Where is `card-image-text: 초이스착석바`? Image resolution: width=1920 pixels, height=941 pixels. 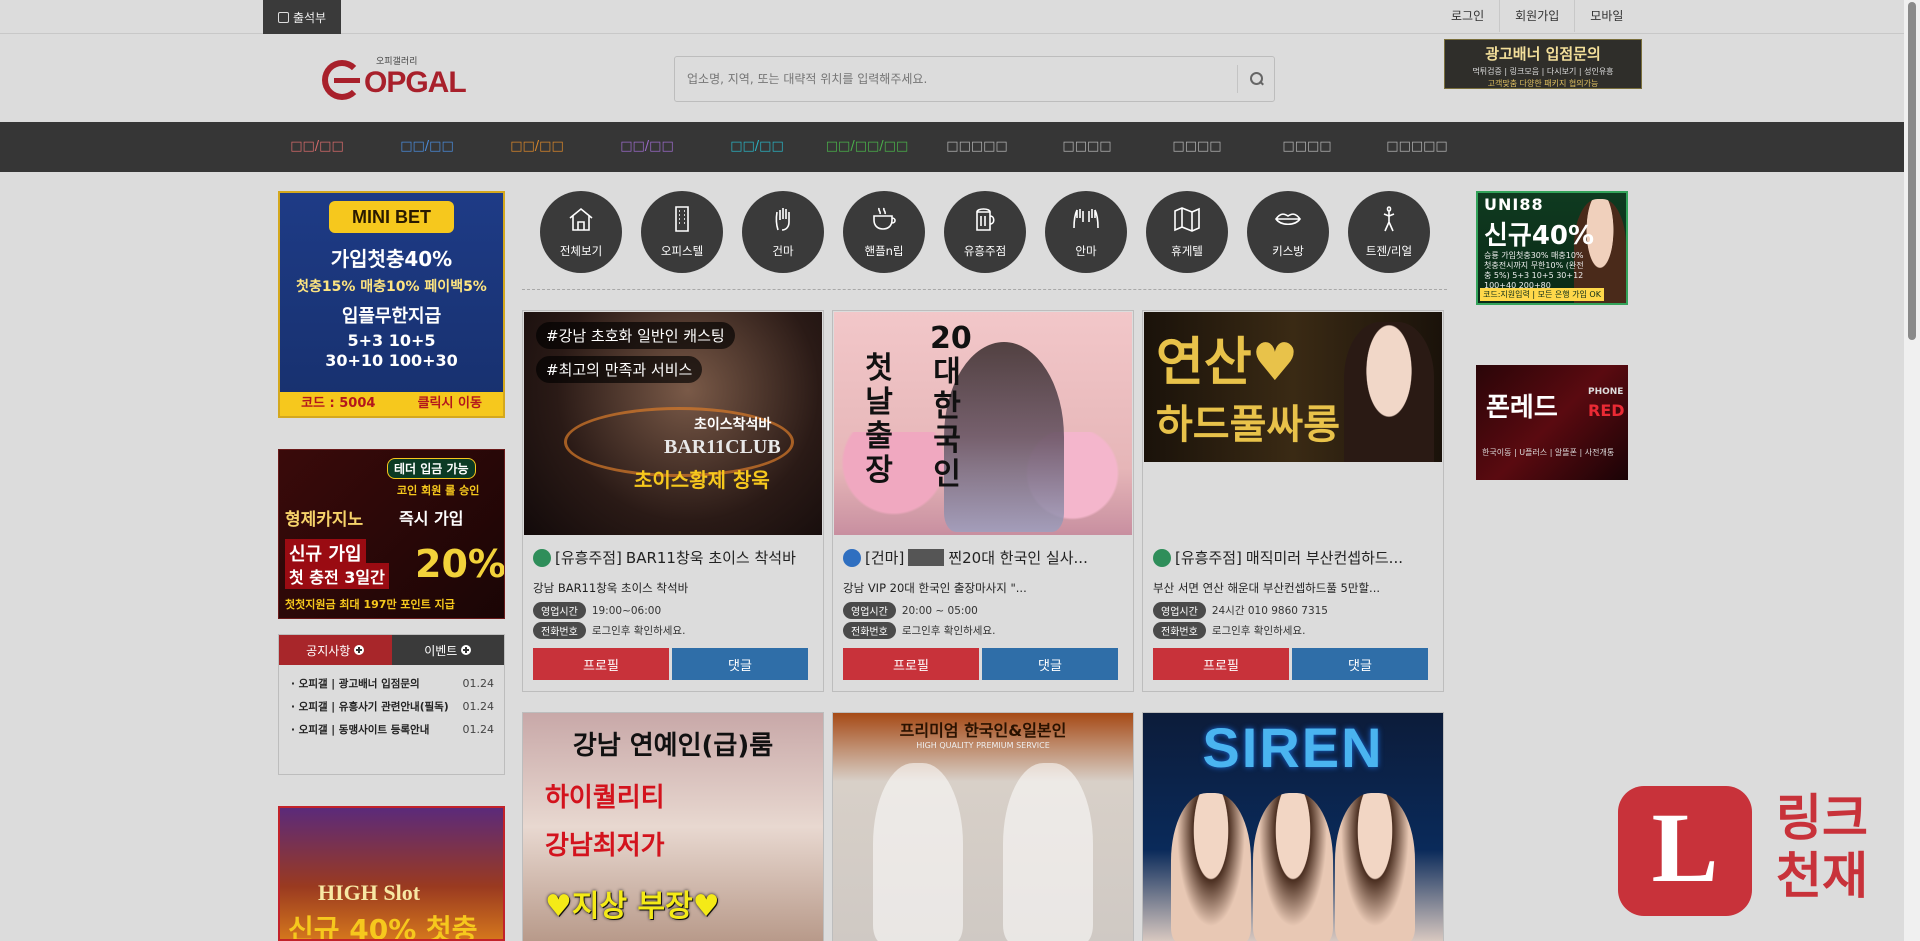
card-image-text: 초이스착석바 is located at coordinates (733, 425).